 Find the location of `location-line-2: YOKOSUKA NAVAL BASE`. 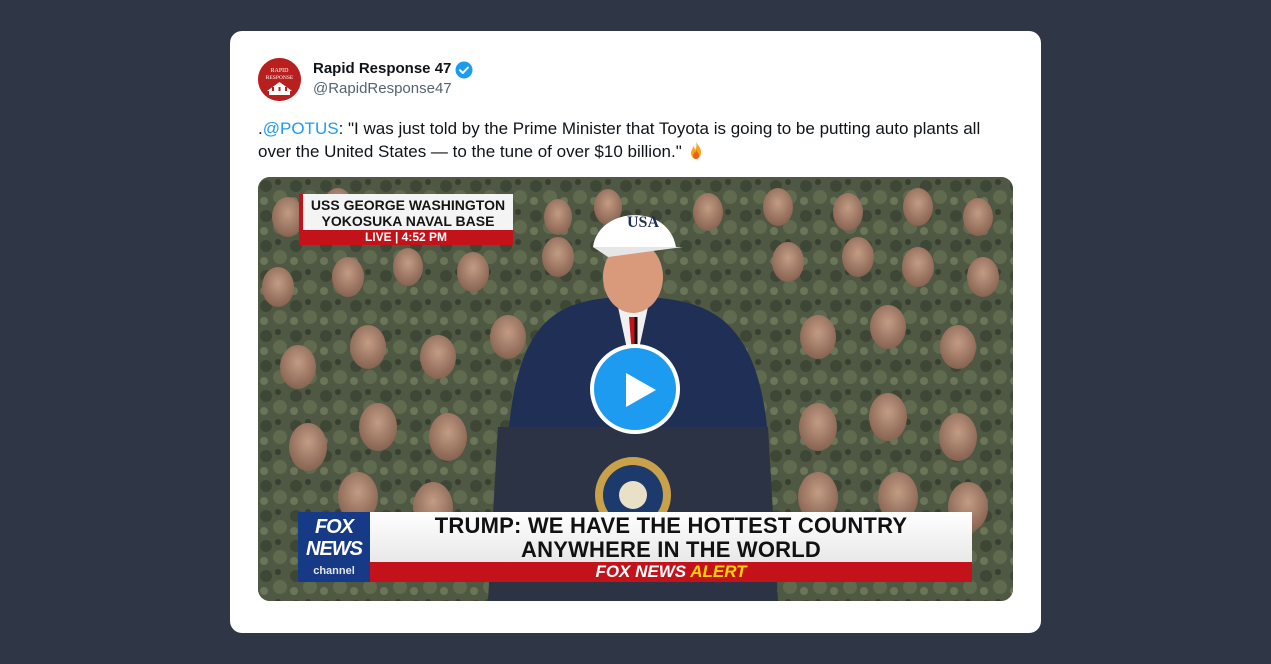

location-line-2: YOKOSUKA NAVAL BASE is located at coordinates (408, 221).